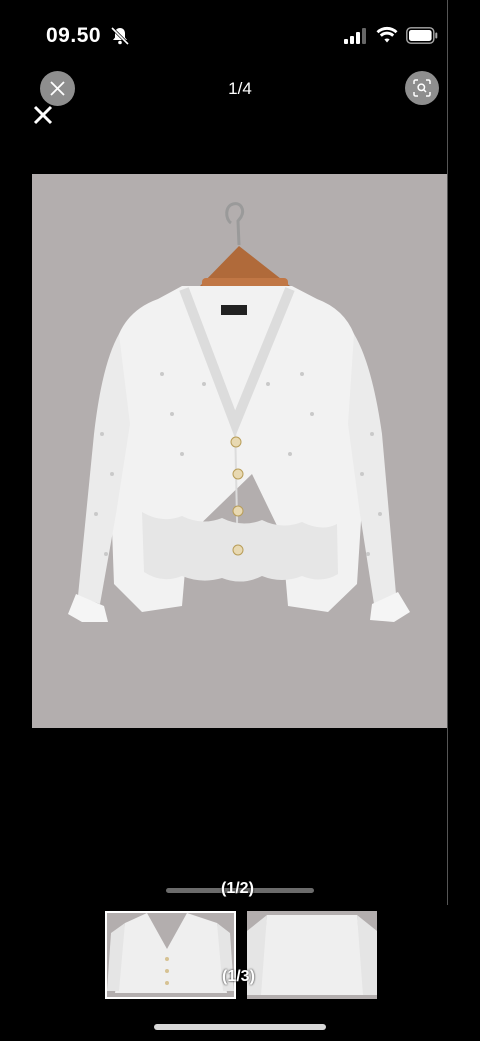  Describe the element at coordinates (387, 34) in the screenshot. I see `wifi-icon` at that location.